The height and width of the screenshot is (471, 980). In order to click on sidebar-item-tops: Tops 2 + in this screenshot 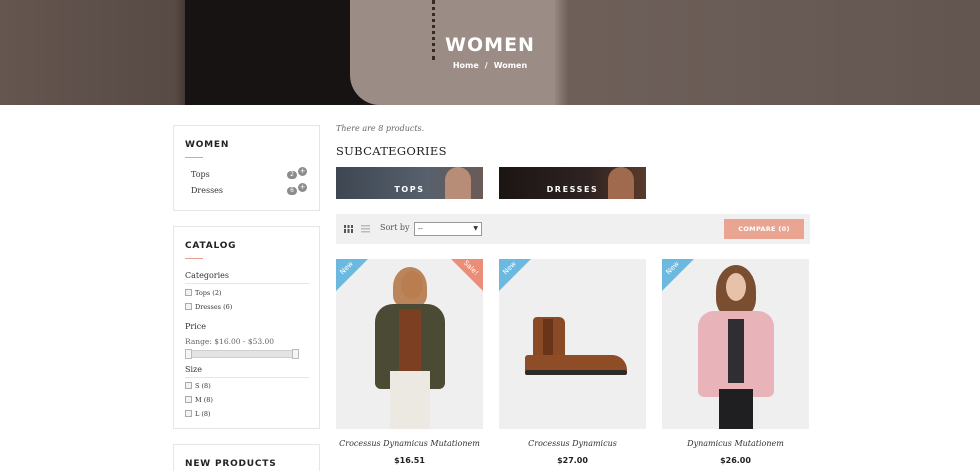, I will do `click(246, 175)`.